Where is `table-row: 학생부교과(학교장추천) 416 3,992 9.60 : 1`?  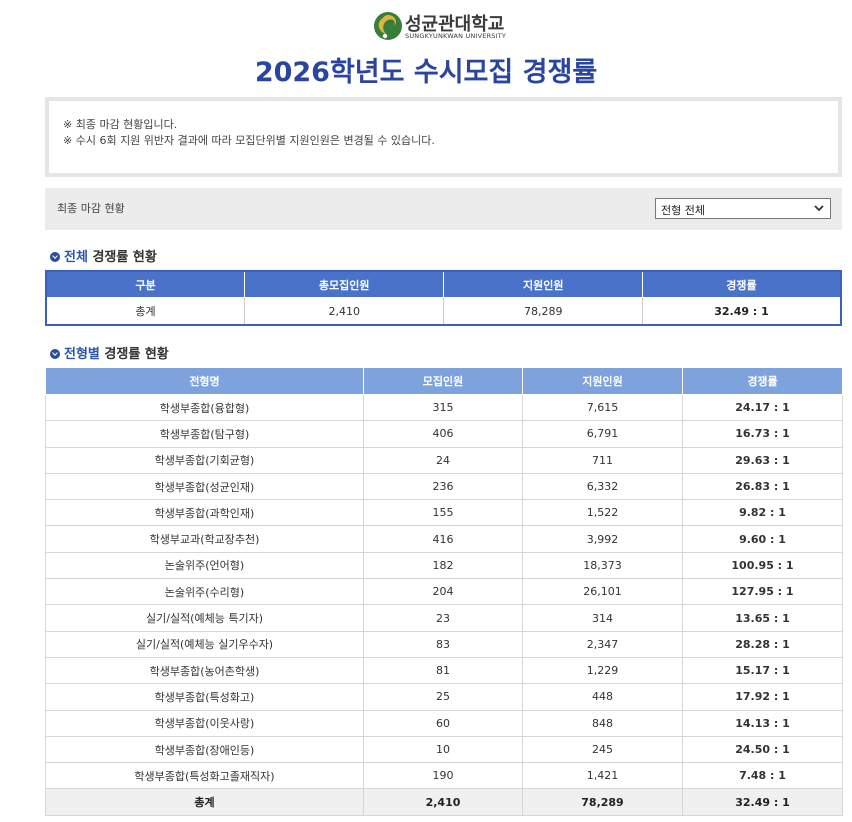 table-row: 학생부교과(학교장추천) 416 3,992 9.60 : 1 is located at coordinates (444, 539).